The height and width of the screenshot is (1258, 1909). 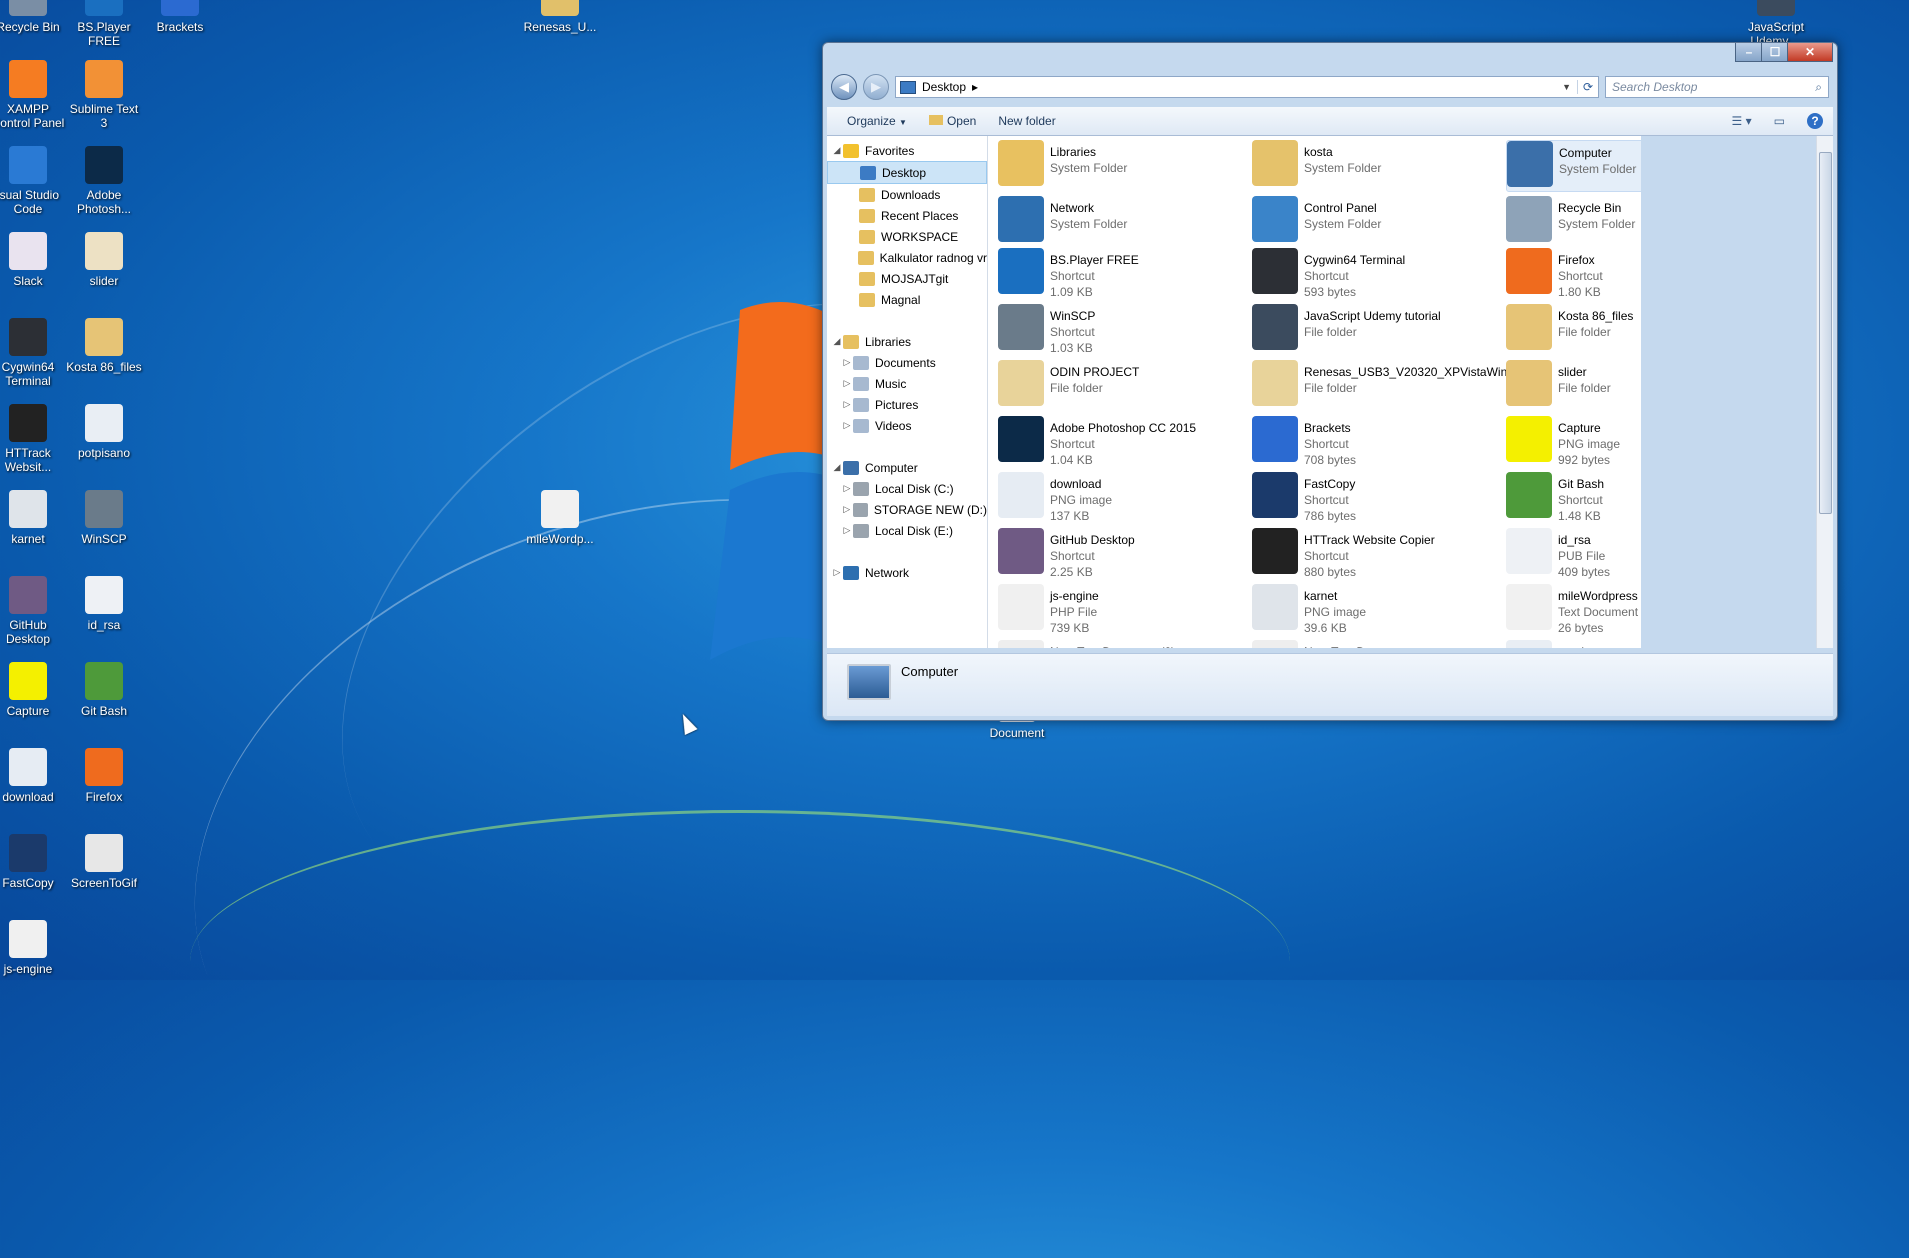 What do you see at coordinates (104, 776) in the screenshot?
I see `desktop-icon-firefox: Firefox` at bounding box center [104, 776].